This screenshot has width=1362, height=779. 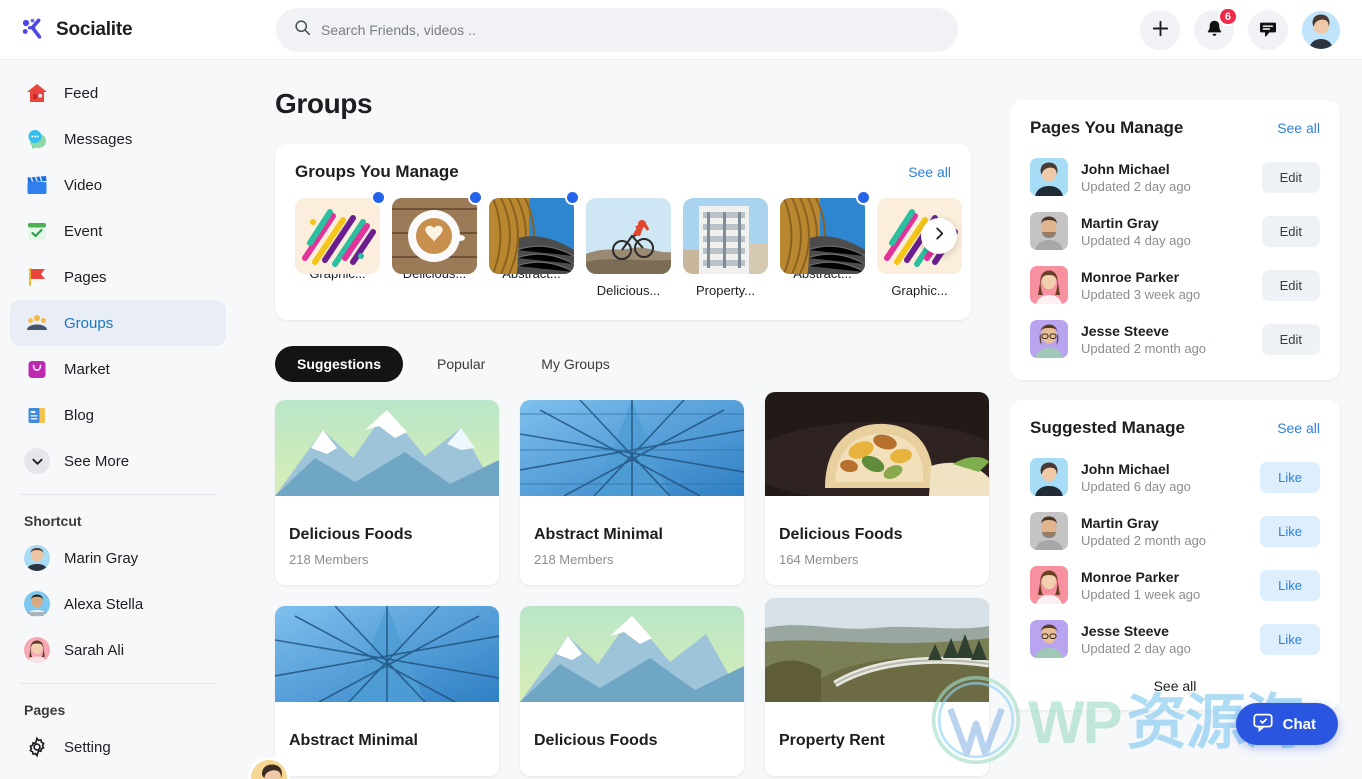 What do you see at coordinates (1240, 28) in the screenshot?
I see `top-actions: 6` at bounding box center [1240, 28].